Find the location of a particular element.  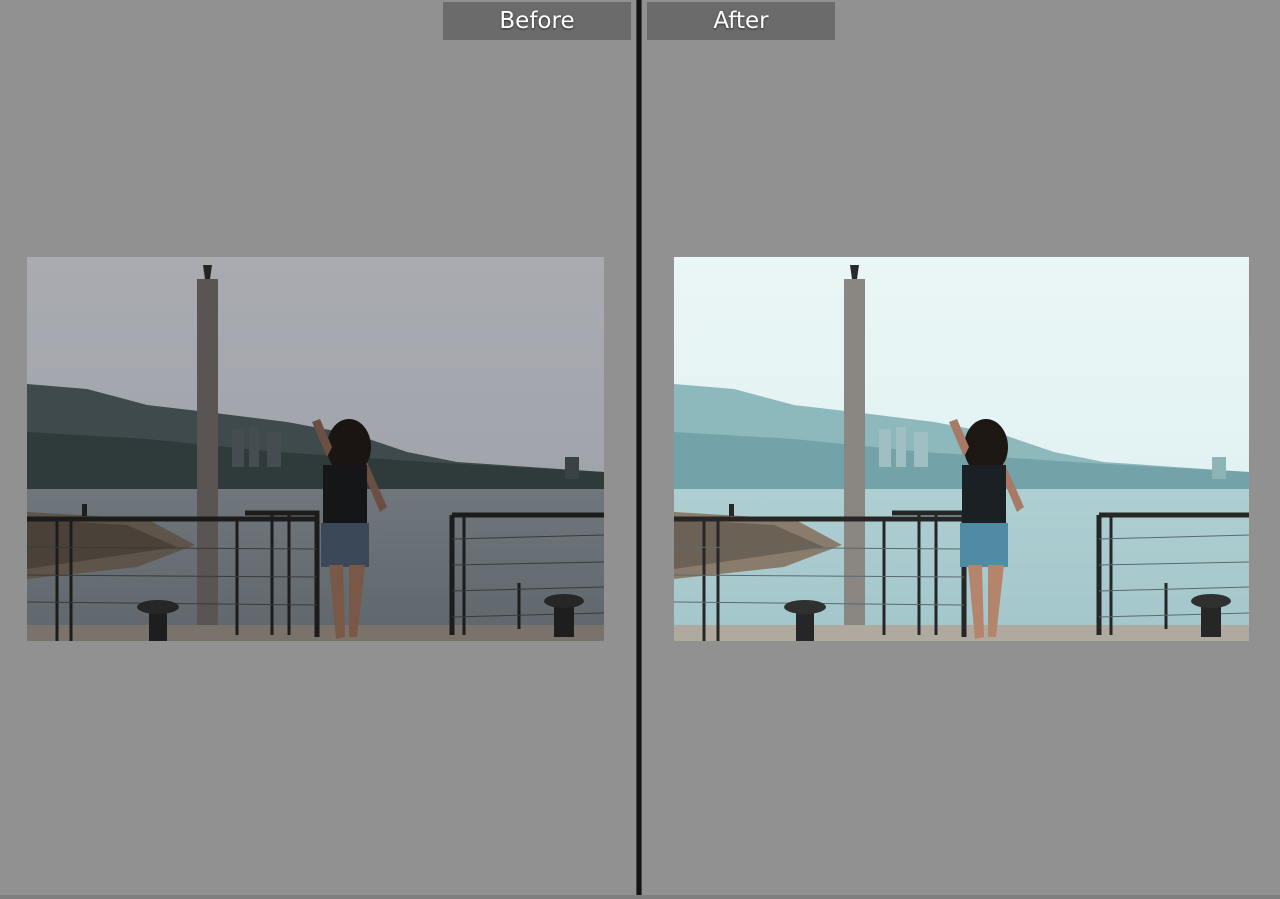

after-label: After is located at coordinates (741, 21).